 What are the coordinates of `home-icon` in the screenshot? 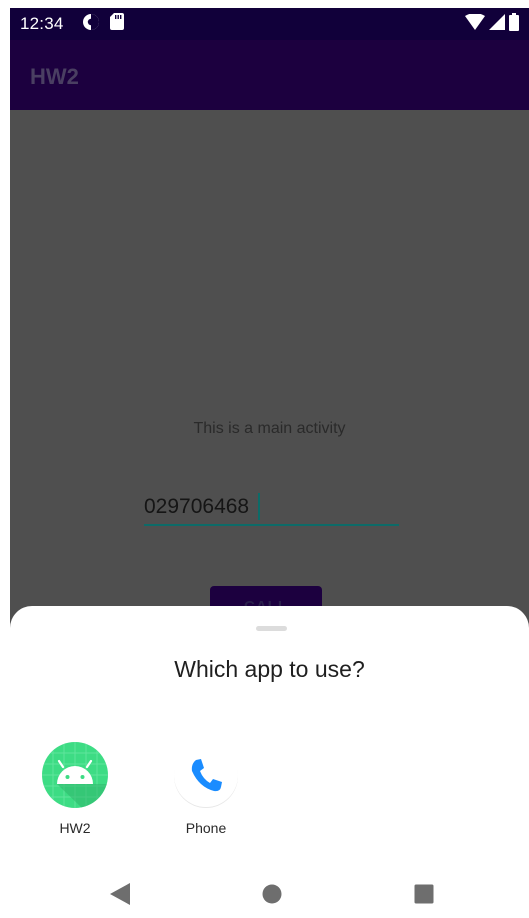 It's located at (272, 894).